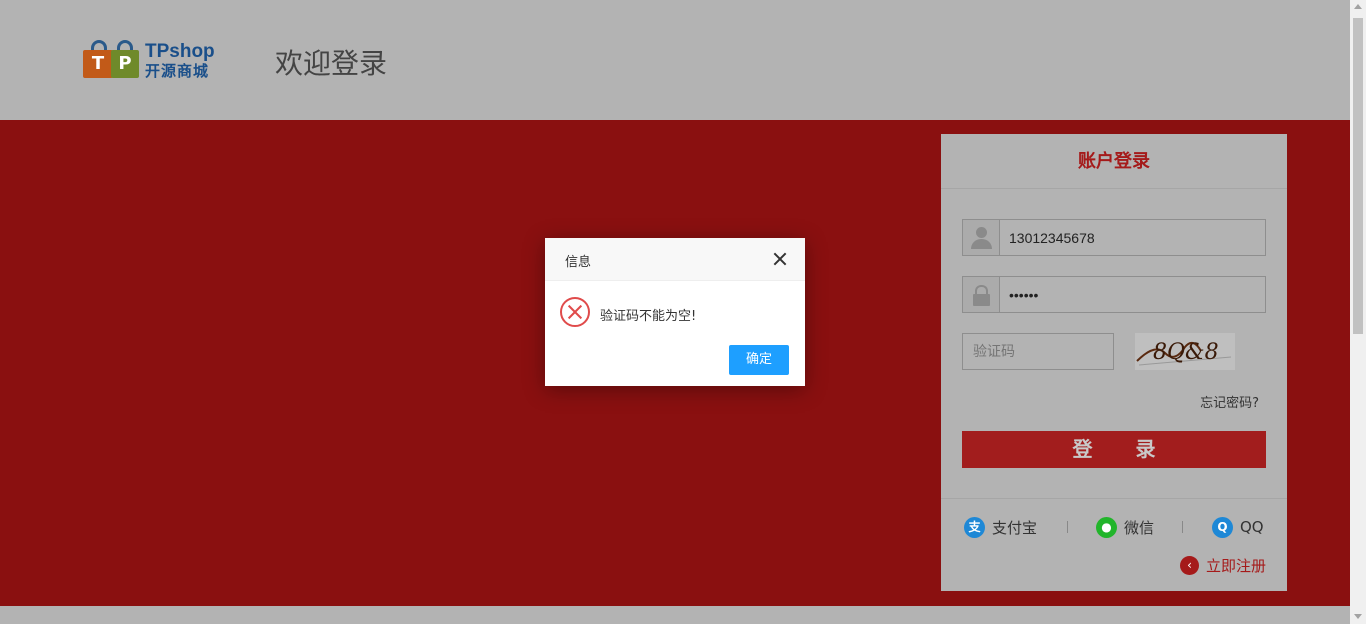  What do you see at coordinates (1222, 527) in the screenshot?
I see `qq-icon: Q` at bounding box center [1222, 527].